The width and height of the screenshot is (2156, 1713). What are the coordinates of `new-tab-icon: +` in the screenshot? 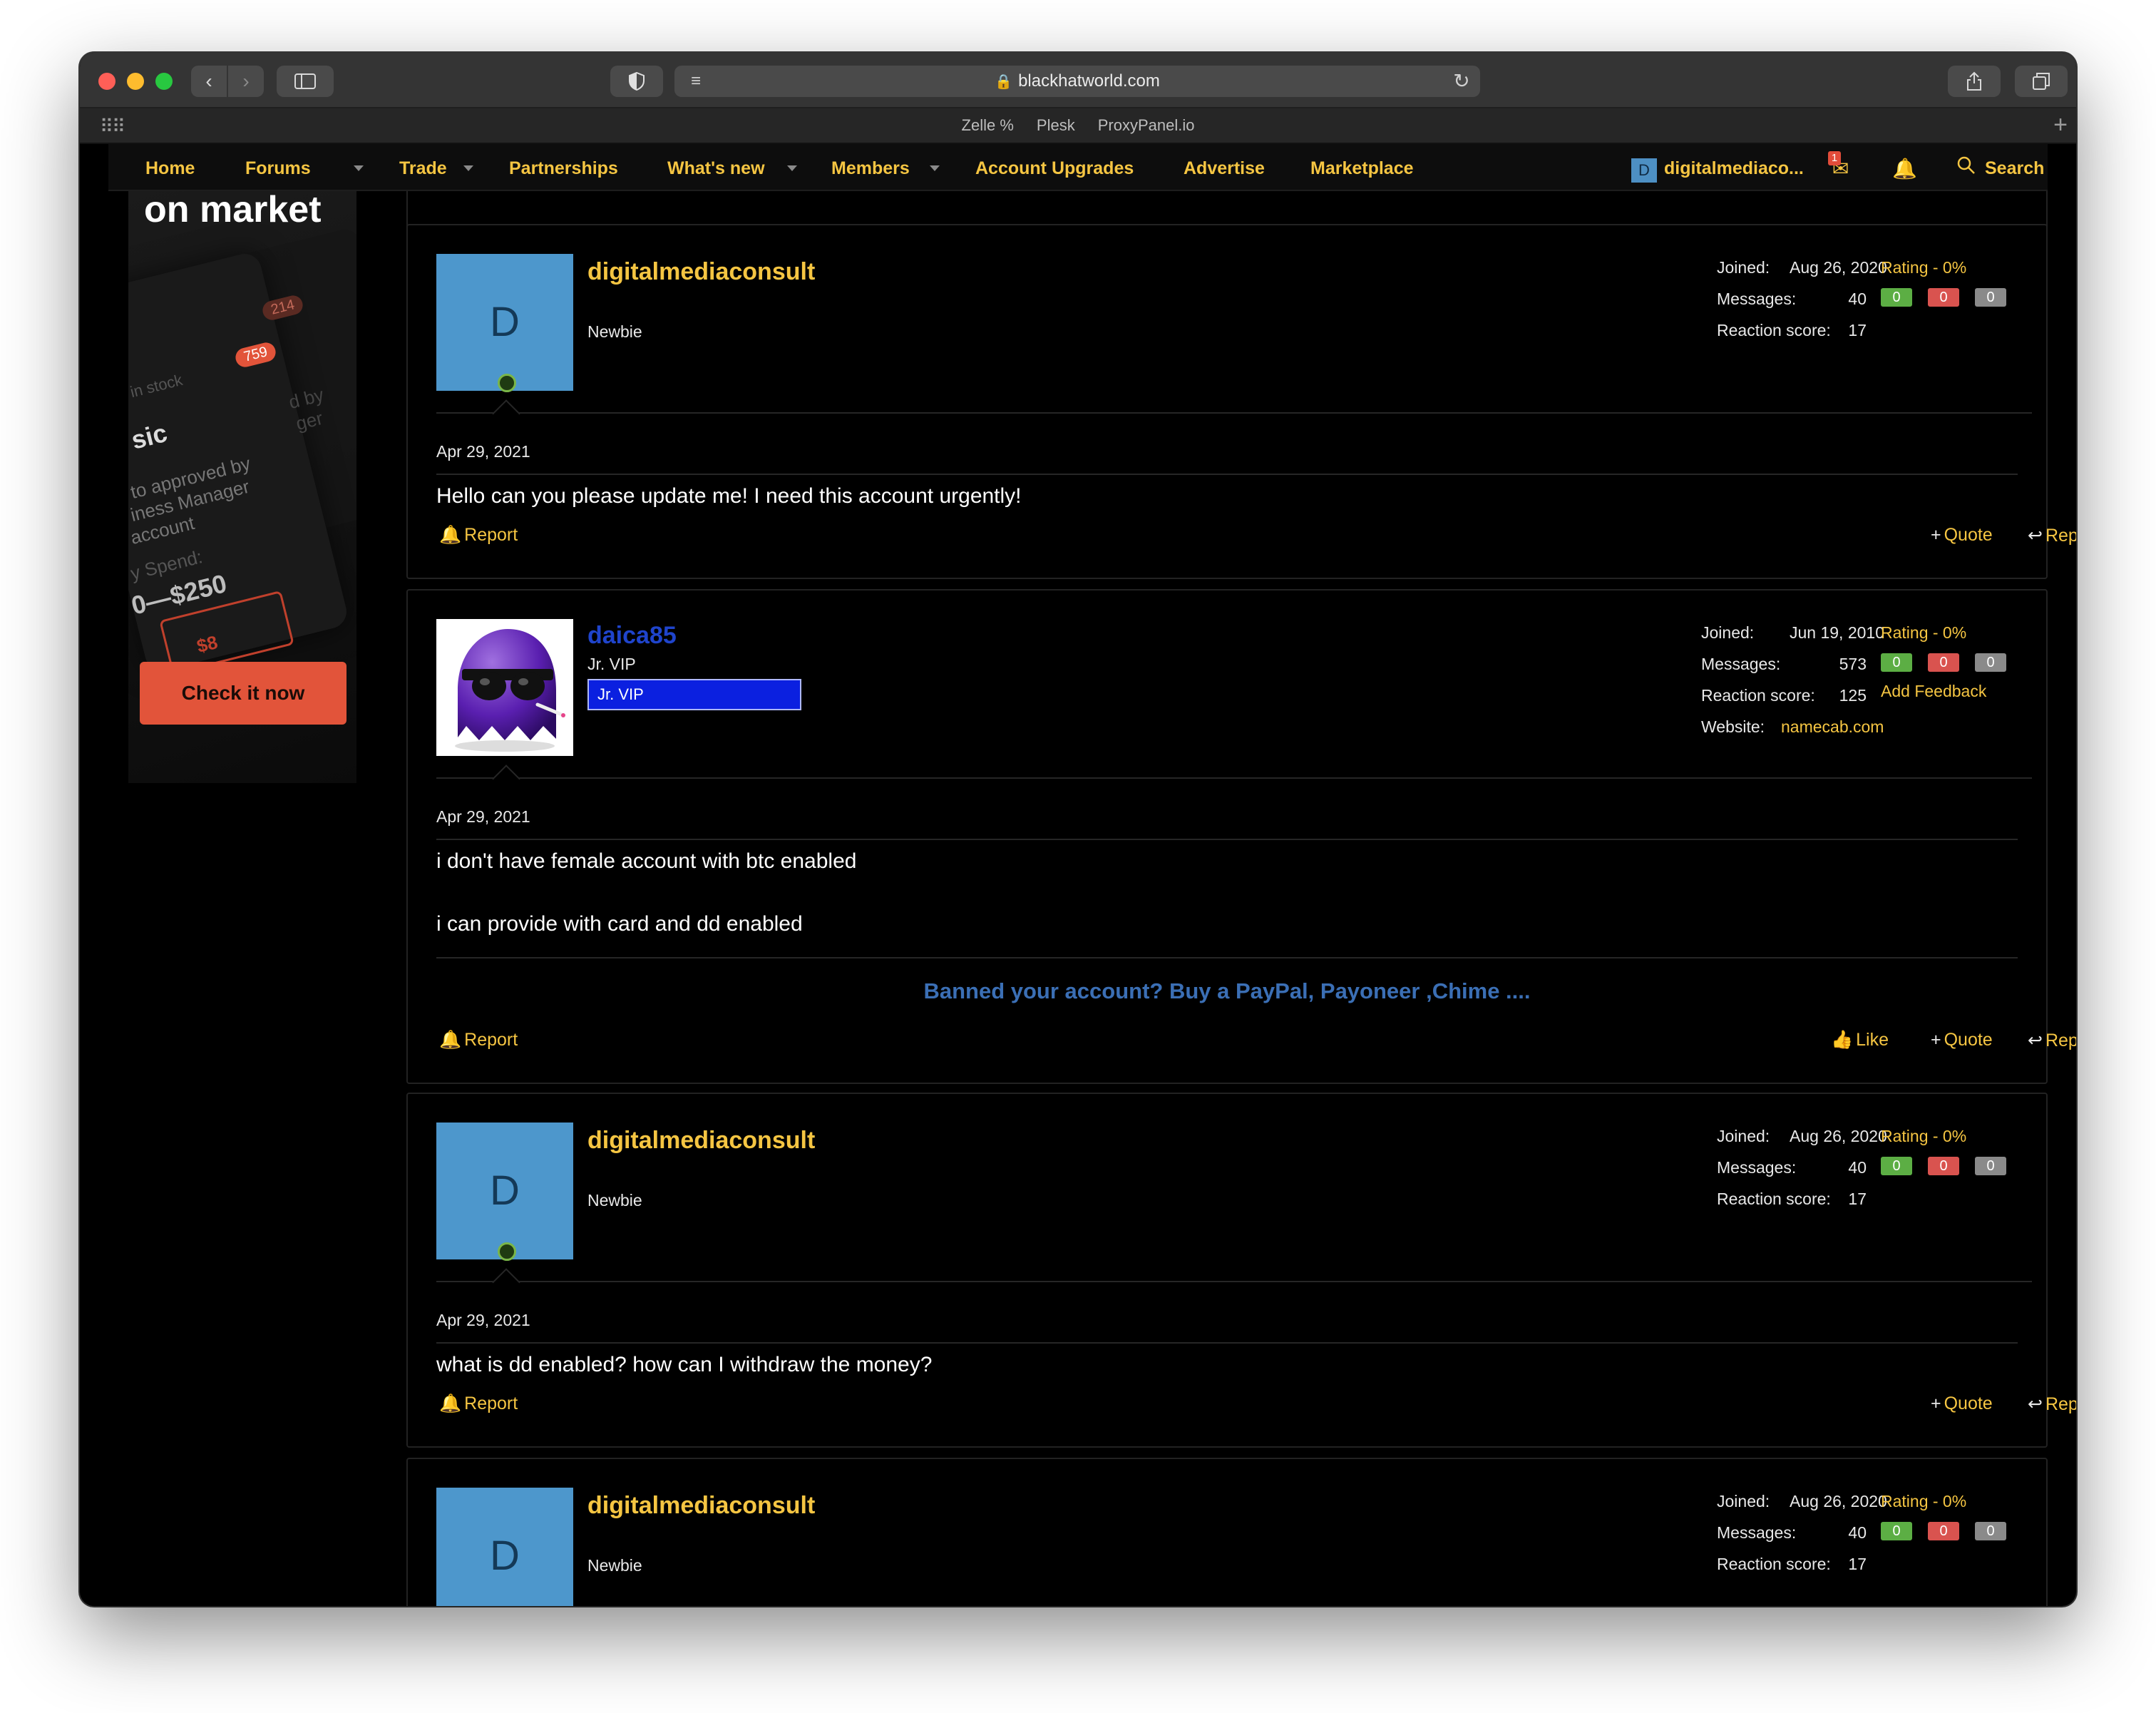 It's located at (2060, 125).